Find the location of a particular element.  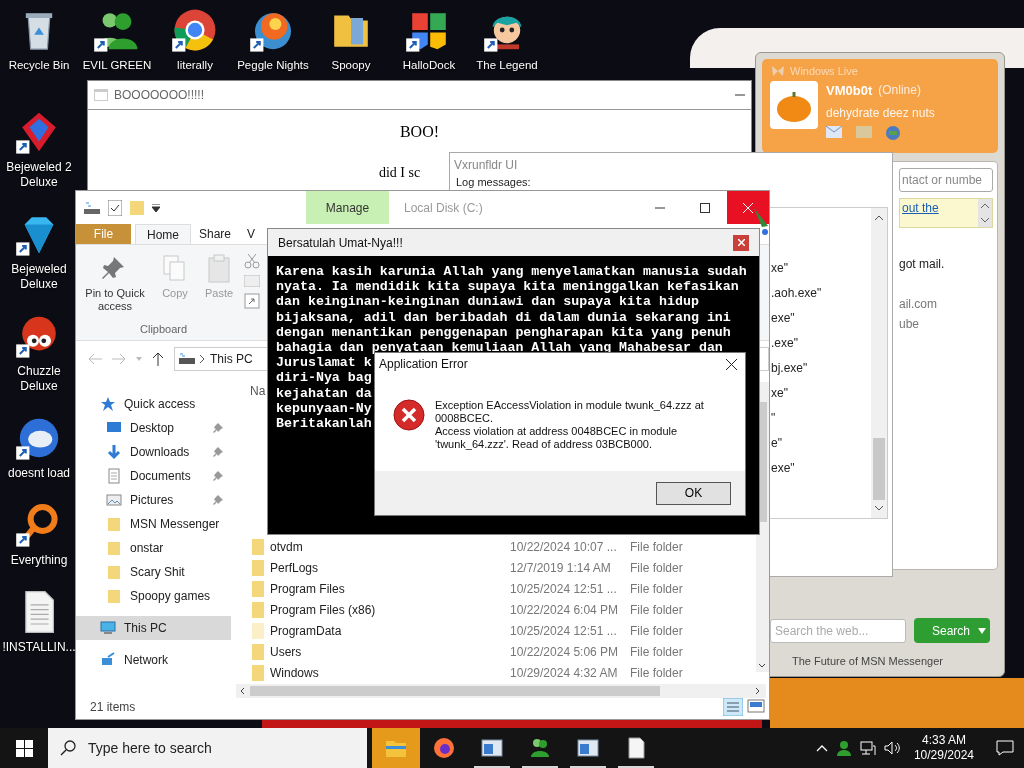

volume-icon is located at coordinates (891, 748).